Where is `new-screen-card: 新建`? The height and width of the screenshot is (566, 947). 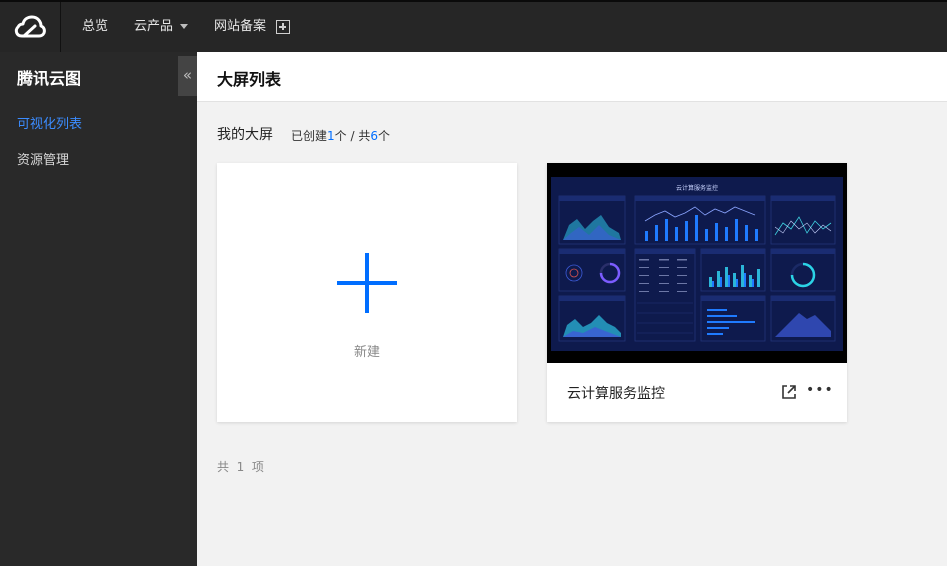
new-screen-card: 新建 is located at coordinates (367, 292).